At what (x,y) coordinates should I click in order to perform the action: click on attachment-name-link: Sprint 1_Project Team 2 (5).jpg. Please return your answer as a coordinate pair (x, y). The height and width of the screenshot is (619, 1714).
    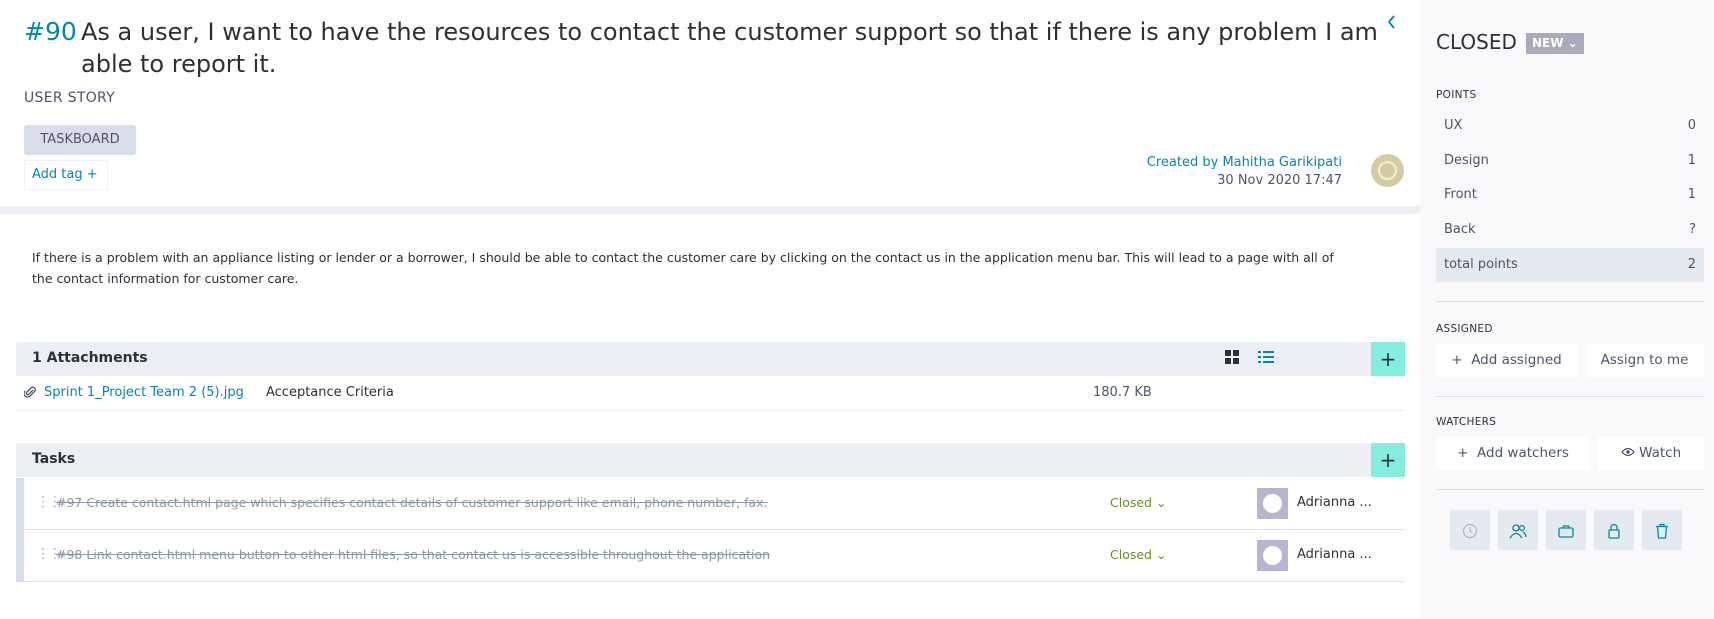
    Looking at the image, I should click on (144, 392).